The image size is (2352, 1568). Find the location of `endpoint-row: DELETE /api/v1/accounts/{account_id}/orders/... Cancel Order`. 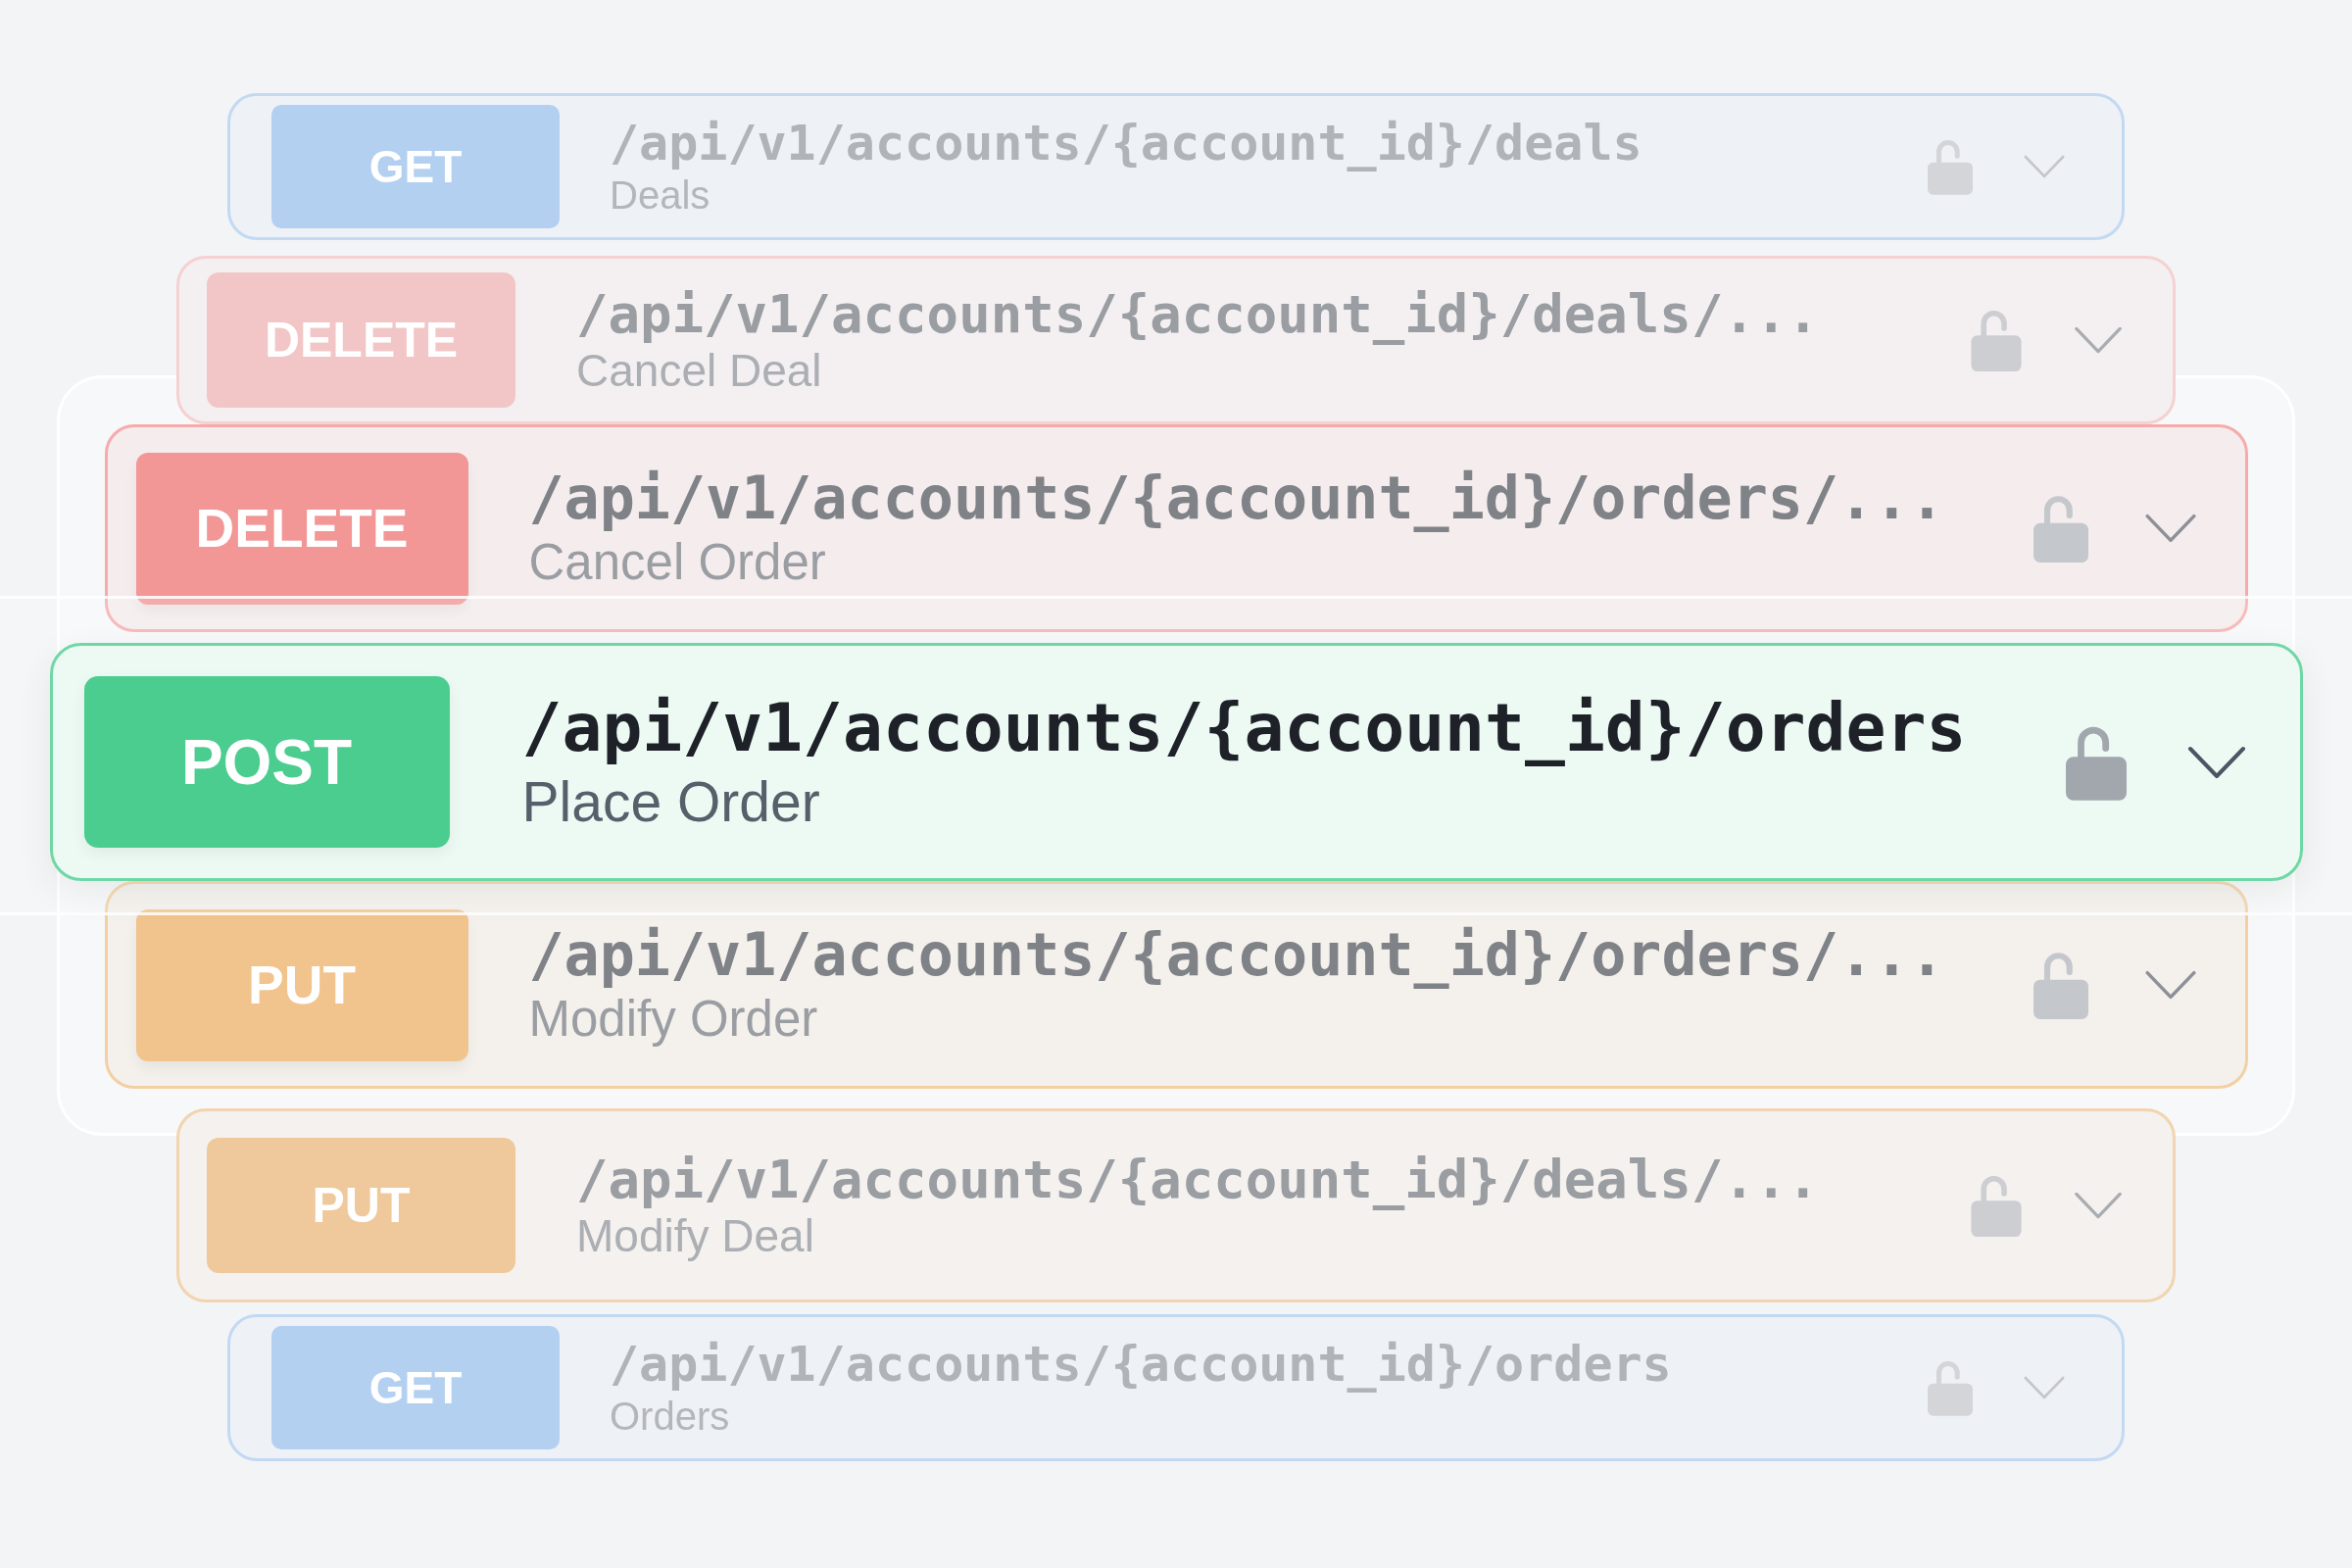

endpoint-row: DELETE /api/v1/accounts/{account_id}/orders/... Cancel Order is located at coordinates (1176, 528).